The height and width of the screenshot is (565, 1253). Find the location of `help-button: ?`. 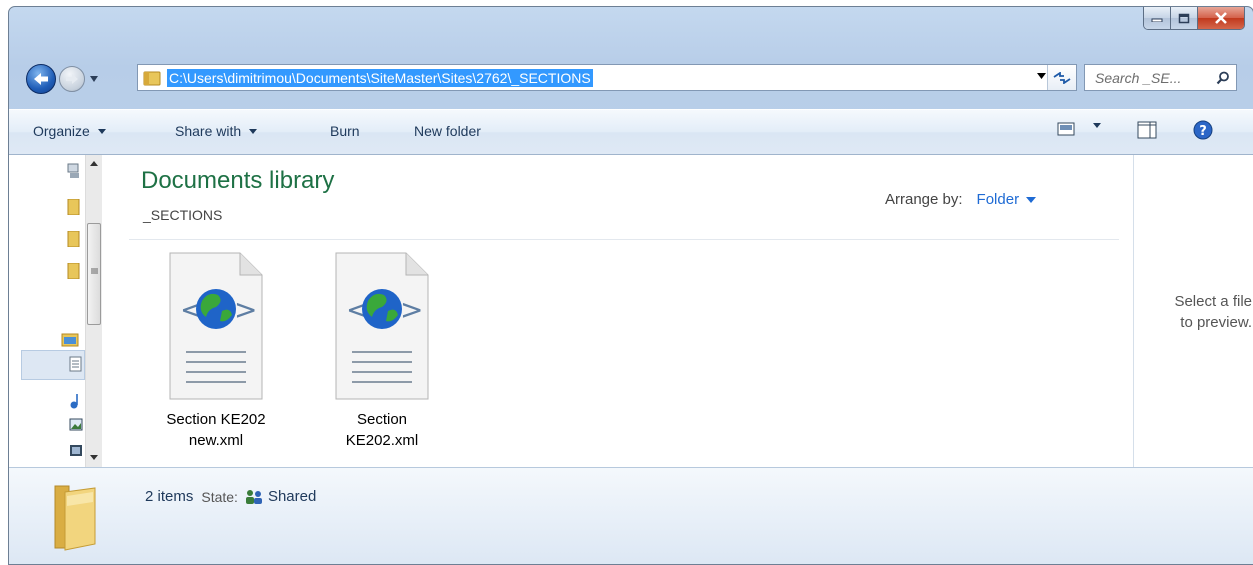

help-button: ? is located at coordinates (1203, 130).